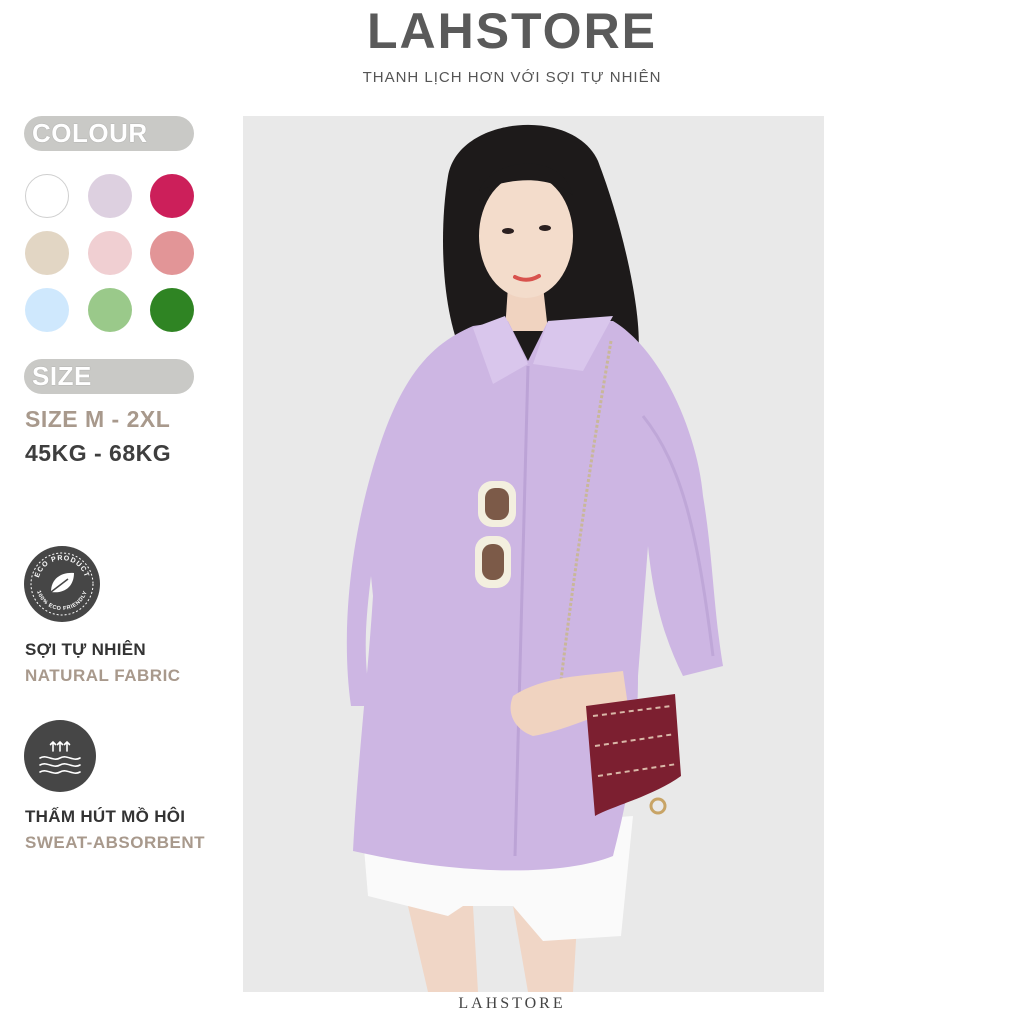  I want to click on size-label: SIZE, so click(109, 376).